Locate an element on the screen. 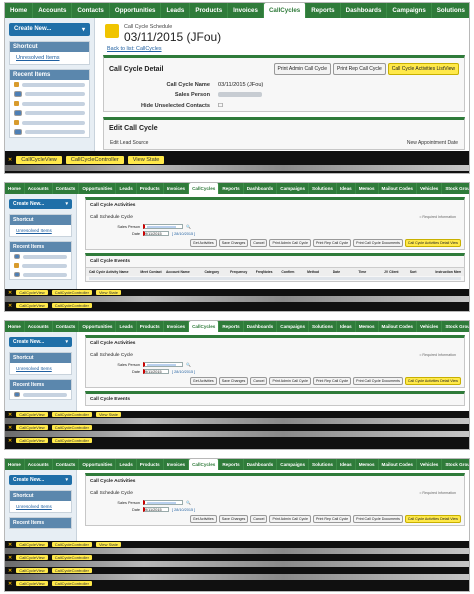  back-to-list-link: Back to list: CallCycles is located at coordinates (284, 49).